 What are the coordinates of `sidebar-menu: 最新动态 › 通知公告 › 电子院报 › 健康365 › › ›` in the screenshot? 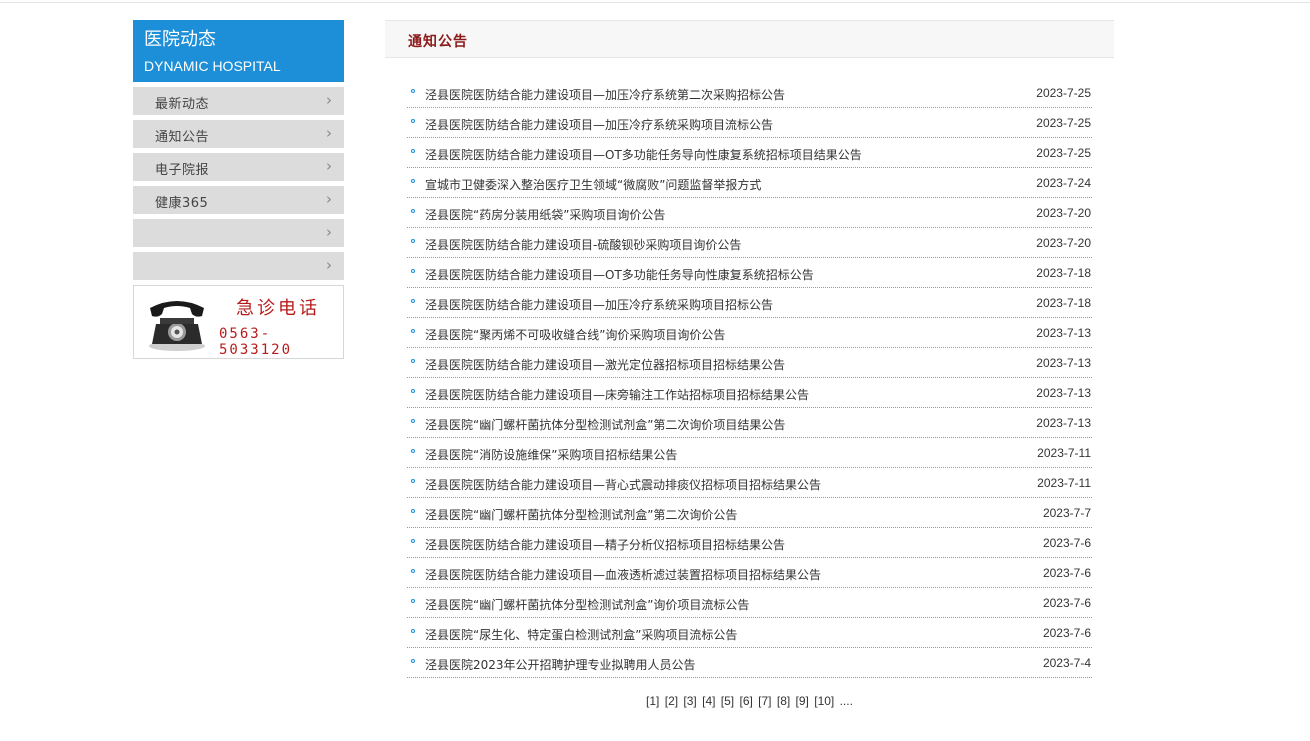 It's located at (238, 183).